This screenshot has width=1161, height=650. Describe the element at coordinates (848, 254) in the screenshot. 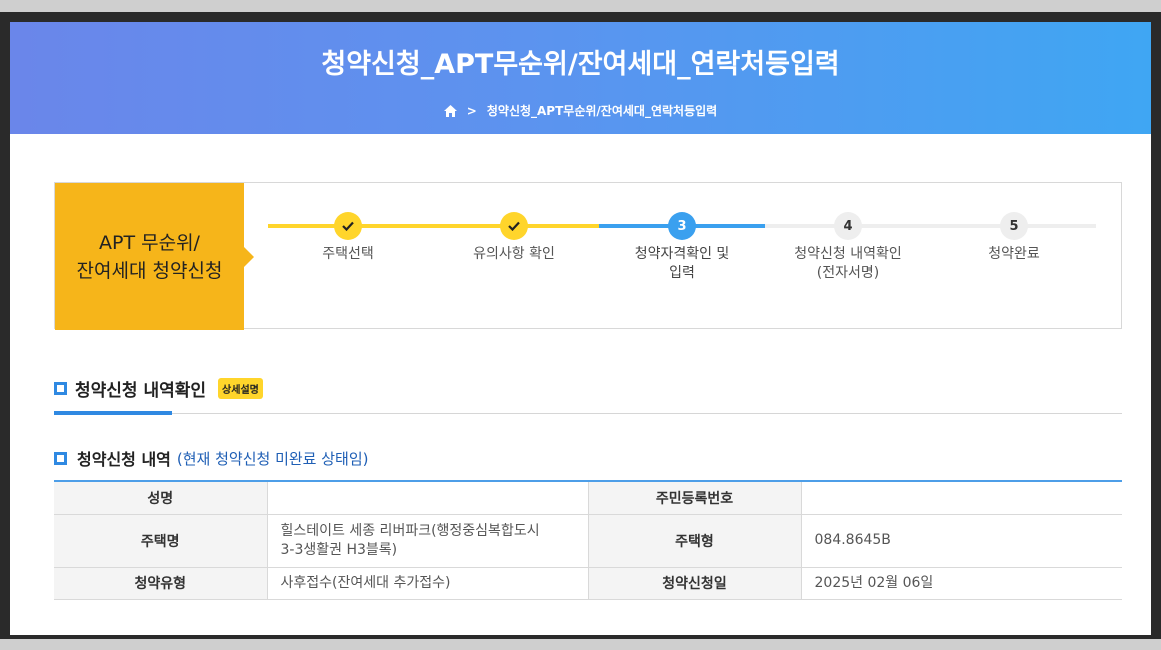

I see `step-4-label-line1: 청약신청 내역확인` at that location.